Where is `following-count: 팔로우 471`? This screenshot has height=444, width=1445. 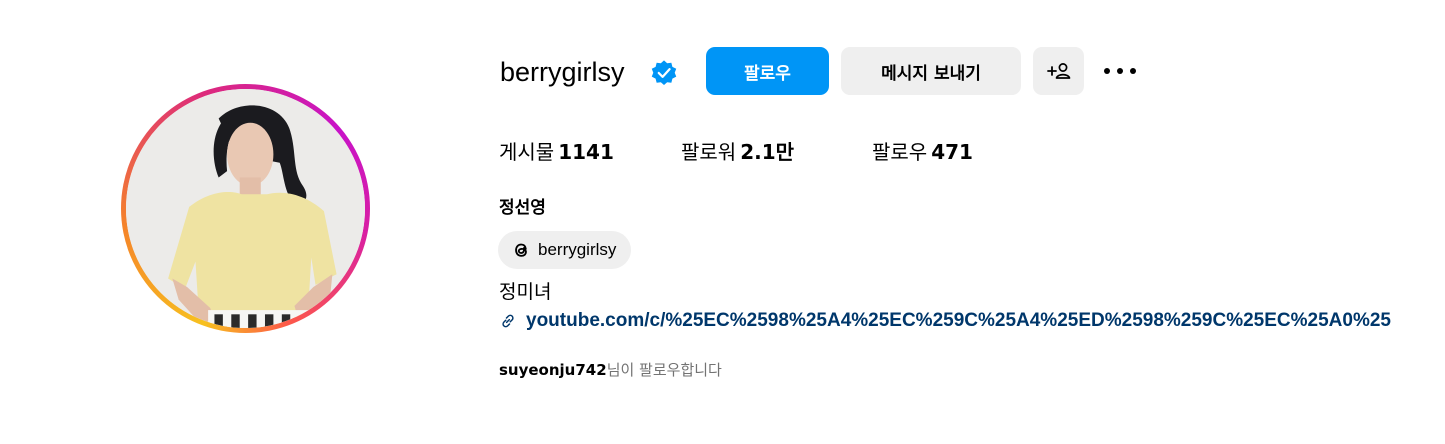
following-count: 팔로우 471 is located at coordinates (922, 152).